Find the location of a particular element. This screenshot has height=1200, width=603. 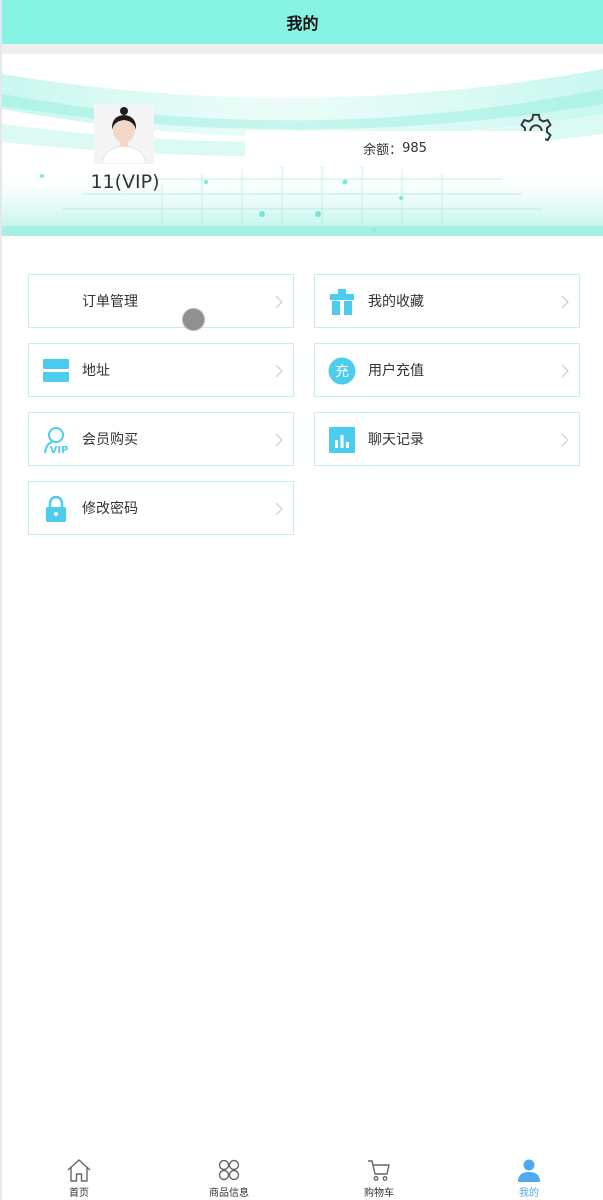

menu-item-label: 会员购买 is located at coordinates (110, 440).